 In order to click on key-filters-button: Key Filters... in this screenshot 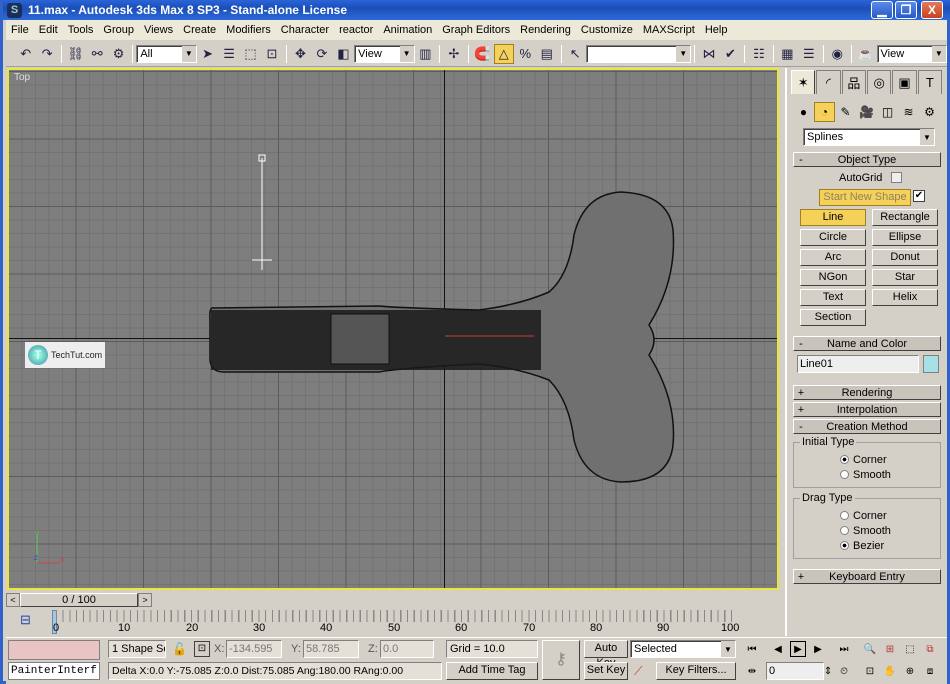, I will do `click(696, 671)`.